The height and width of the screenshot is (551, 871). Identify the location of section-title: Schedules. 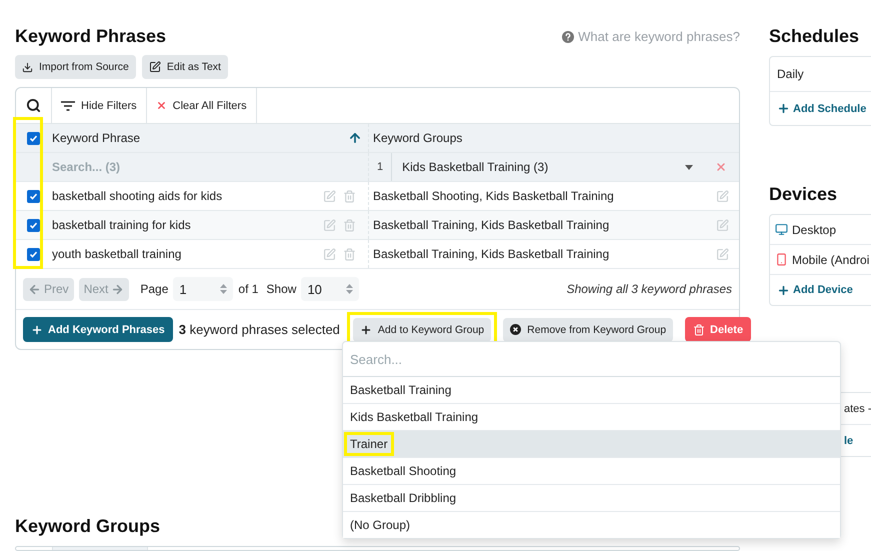
(814, 36).